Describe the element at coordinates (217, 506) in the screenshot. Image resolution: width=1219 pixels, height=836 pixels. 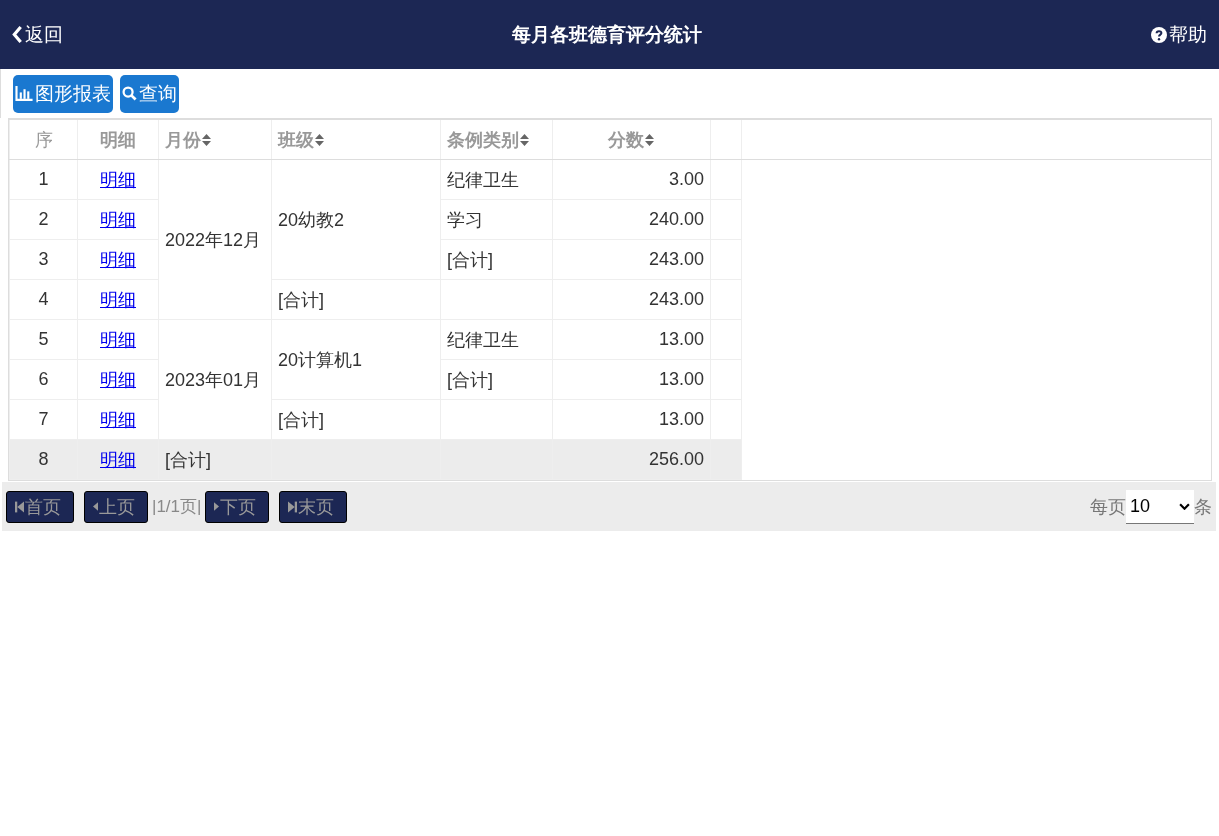
I see `triangle-right-icon` at that location.